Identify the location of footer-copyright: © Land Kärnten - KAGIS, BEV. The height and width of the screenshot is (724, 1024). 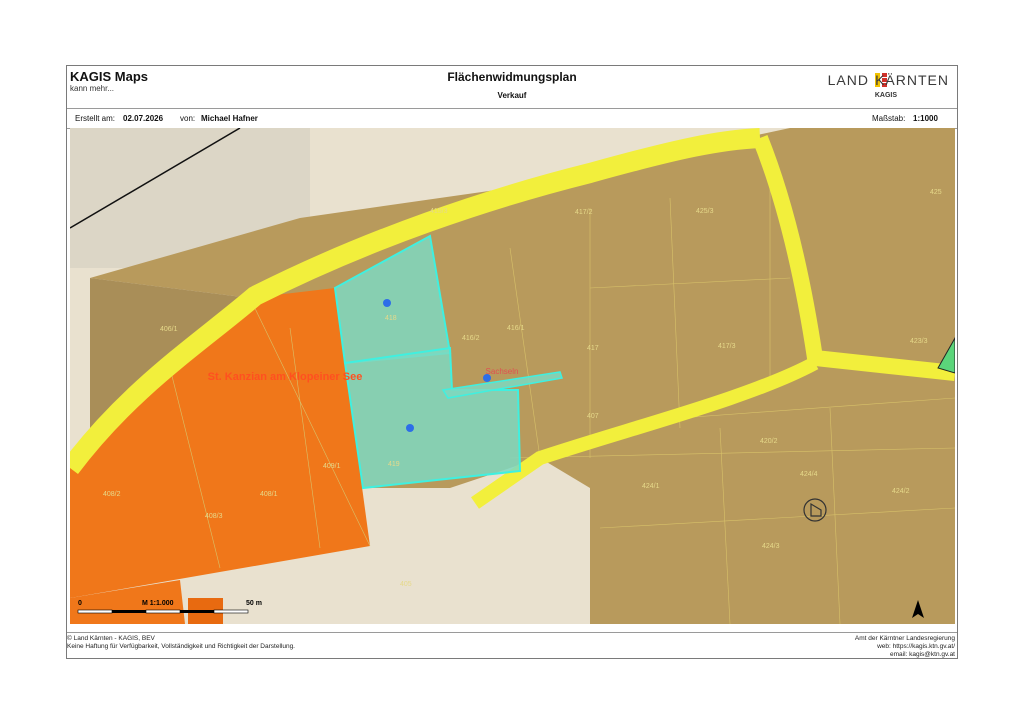
(111, 638).